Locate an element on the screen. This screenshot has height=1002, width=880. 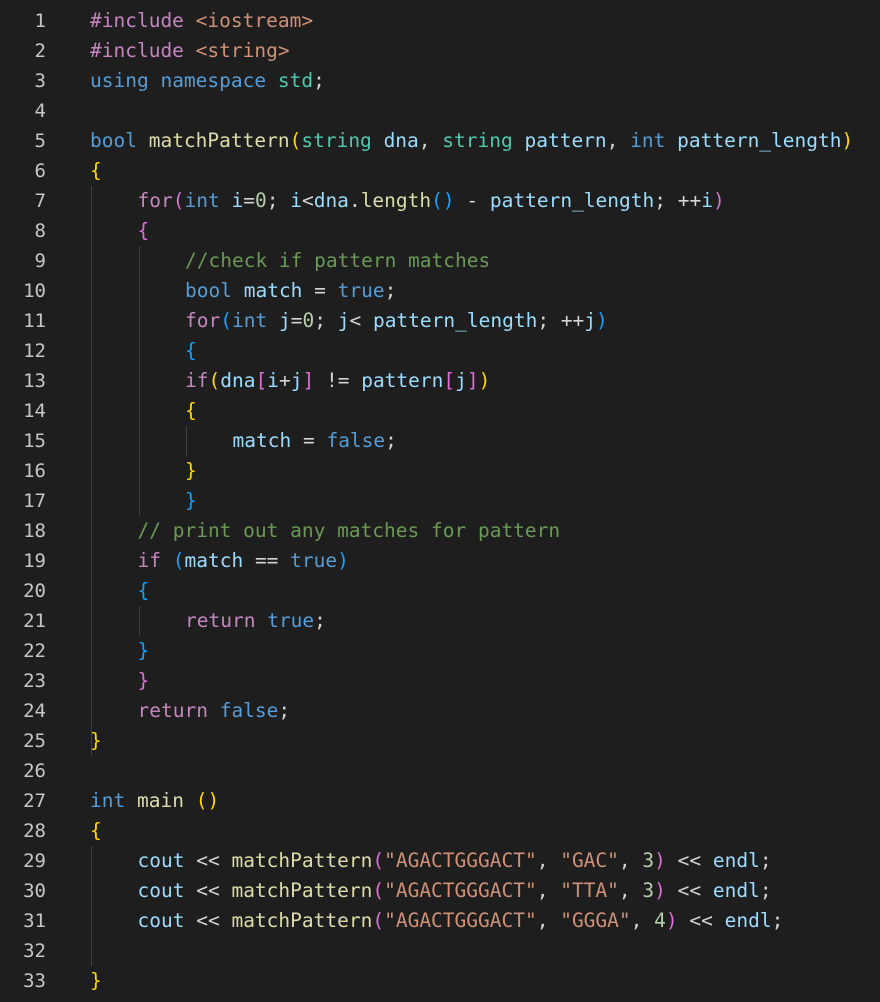
code-line: 15 match = false; is located at coordinates (440, 441).